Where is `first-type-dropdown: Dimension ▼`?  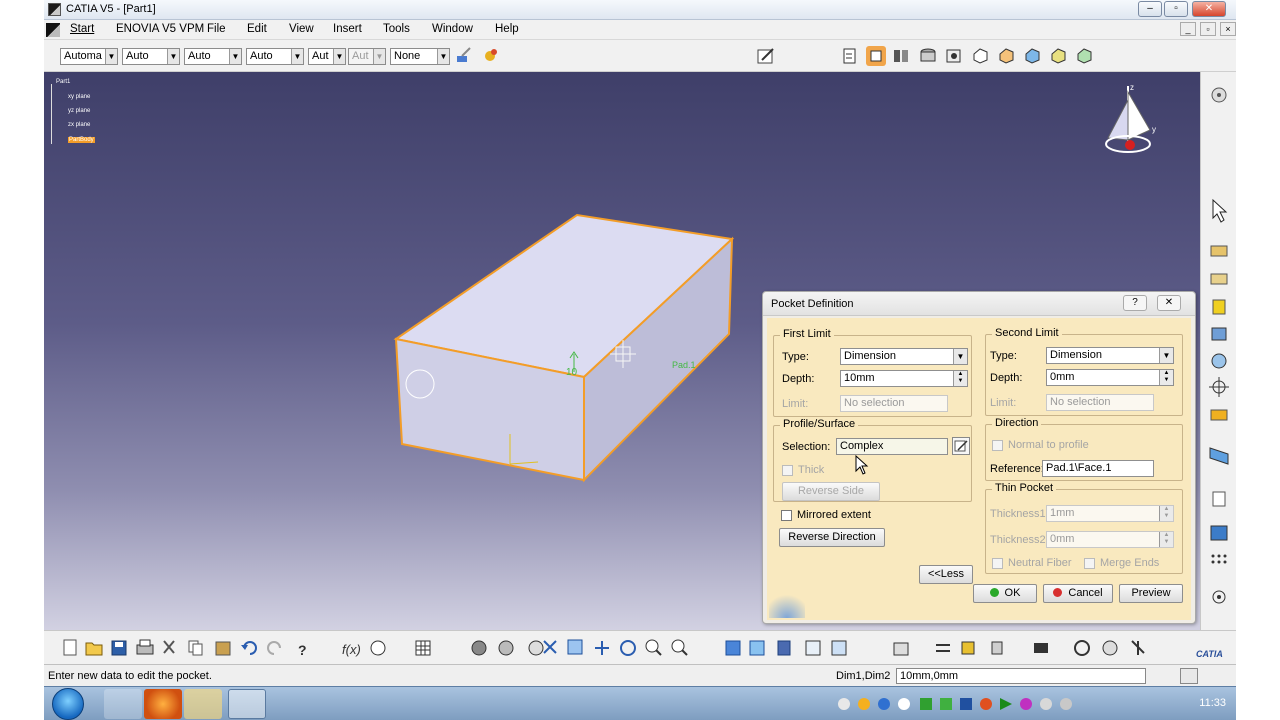
first-type-dropdown: Dimension ▼ is located at coordinates (904, 356).